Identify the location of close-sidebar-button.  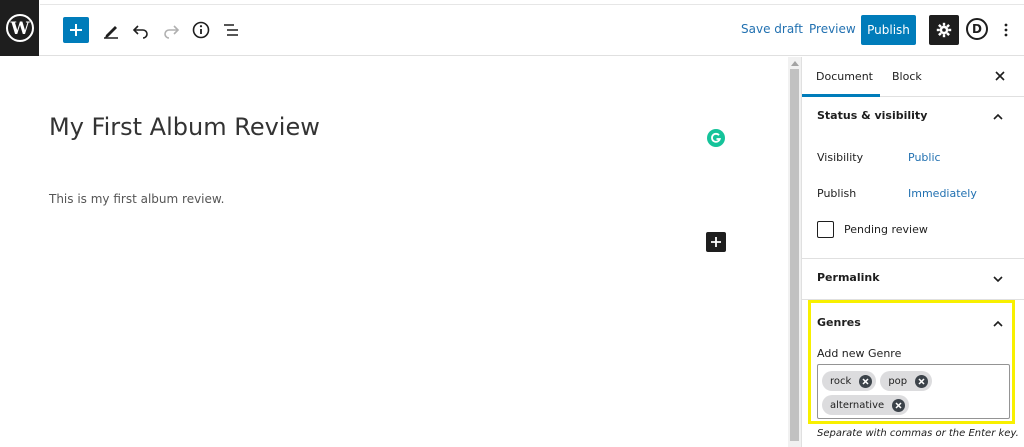
(1000, 76).